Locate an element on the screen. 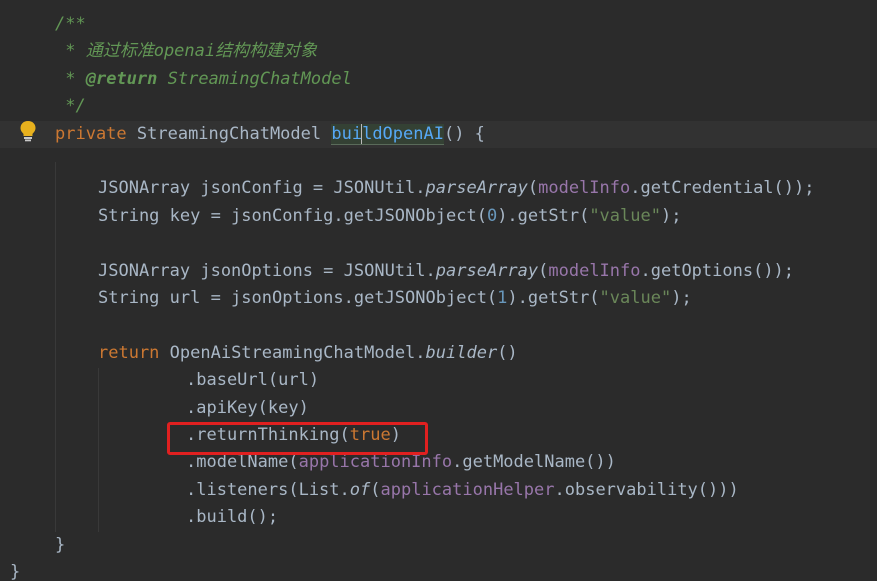 Image resolution: width=877 pixels, height=581 pixels. code-token: .modelName( is located at coordinates (242, 462).